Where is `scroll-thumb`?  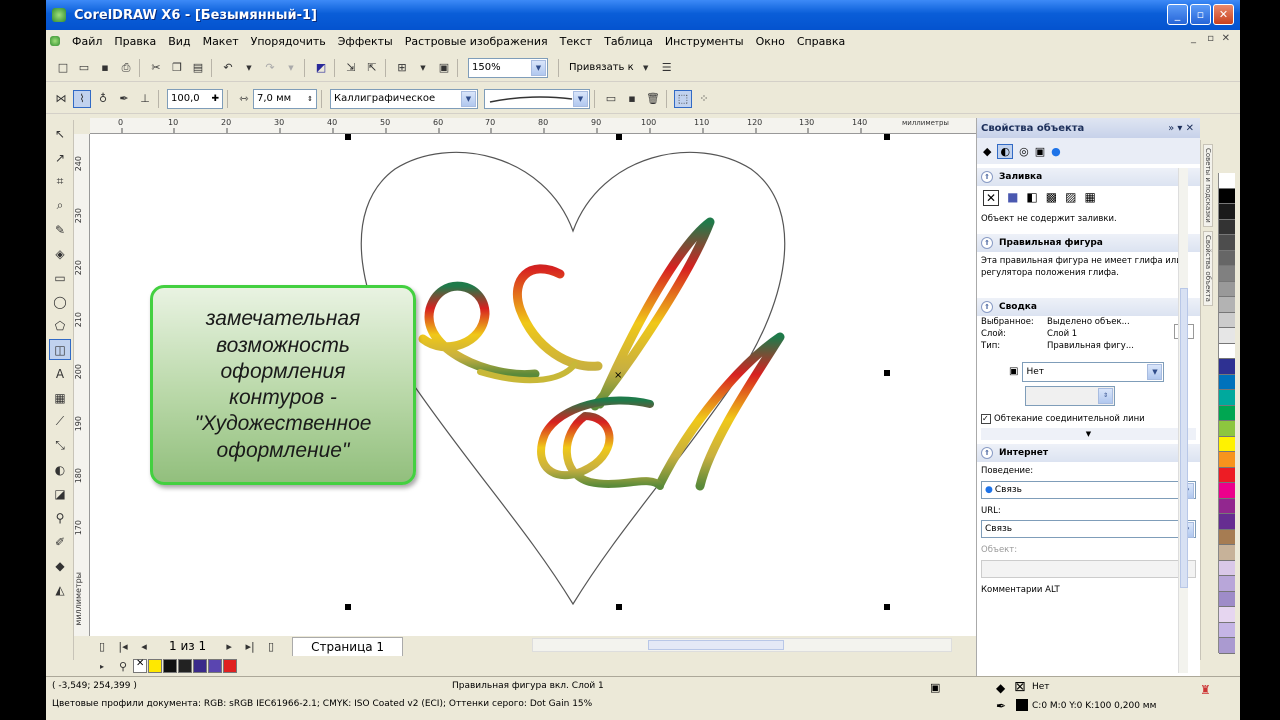 scroll-thumb is located at coordinates (716, 645).